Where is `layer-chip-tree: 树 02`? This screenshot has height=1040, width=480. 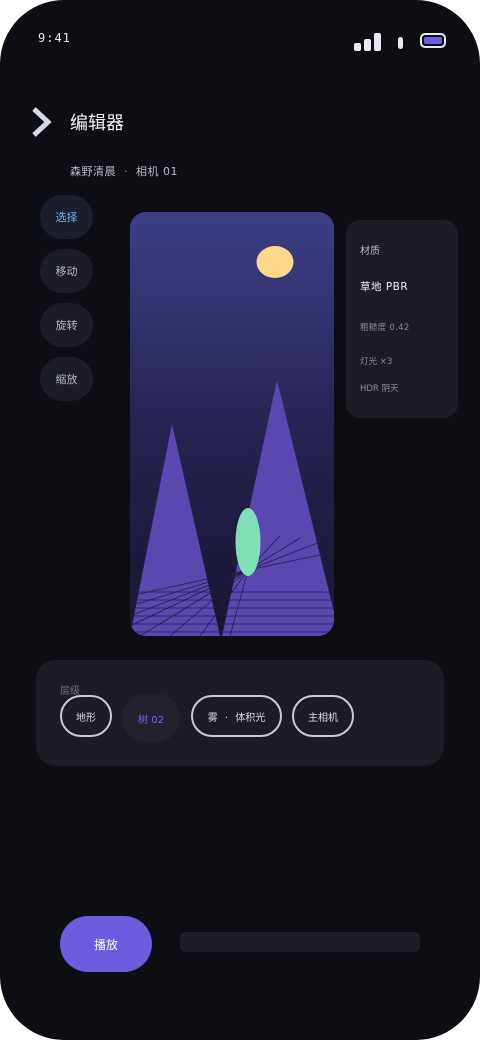
layer-chip-tree: 树 02 is located at coordinates (151, 718).